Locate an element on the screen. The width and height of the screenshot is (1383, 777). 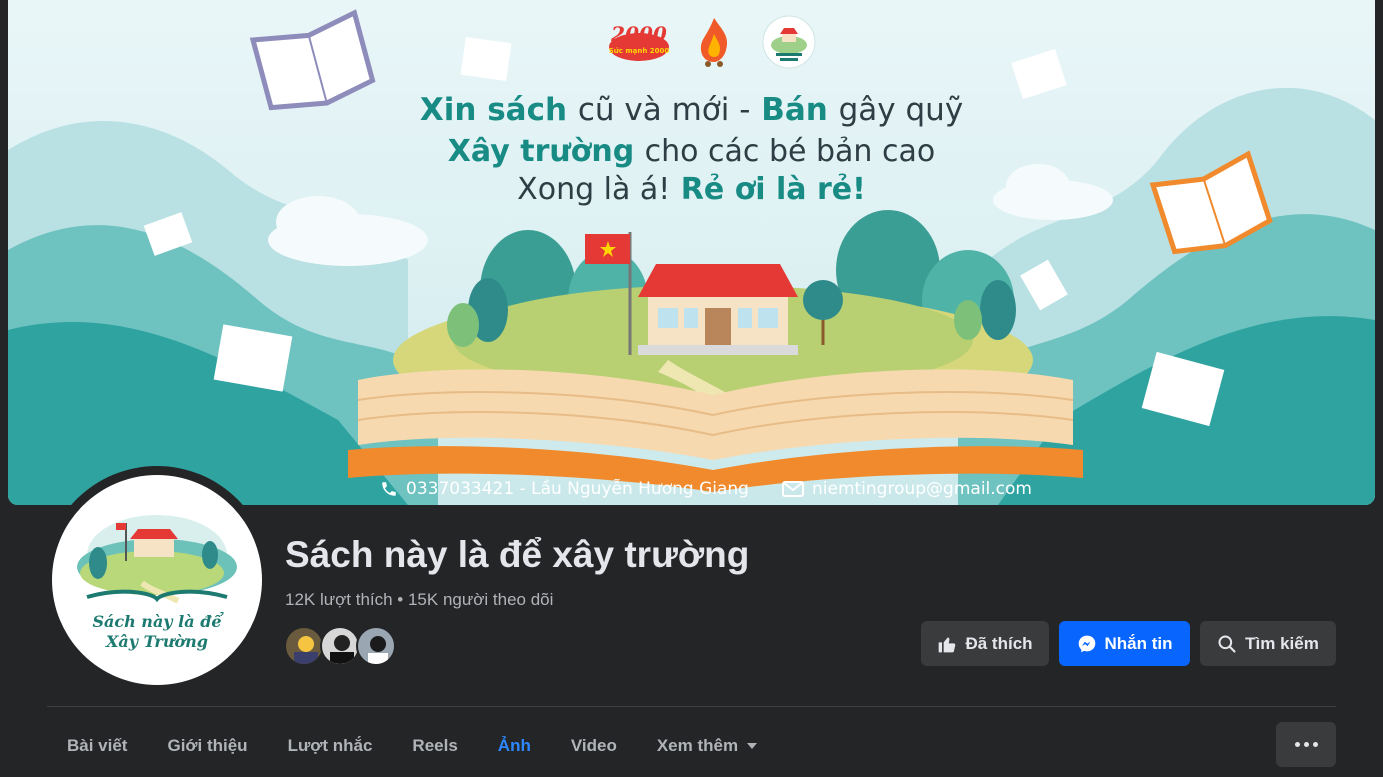
logo-2000-number: 2000 is located at coordinates (638, 34).